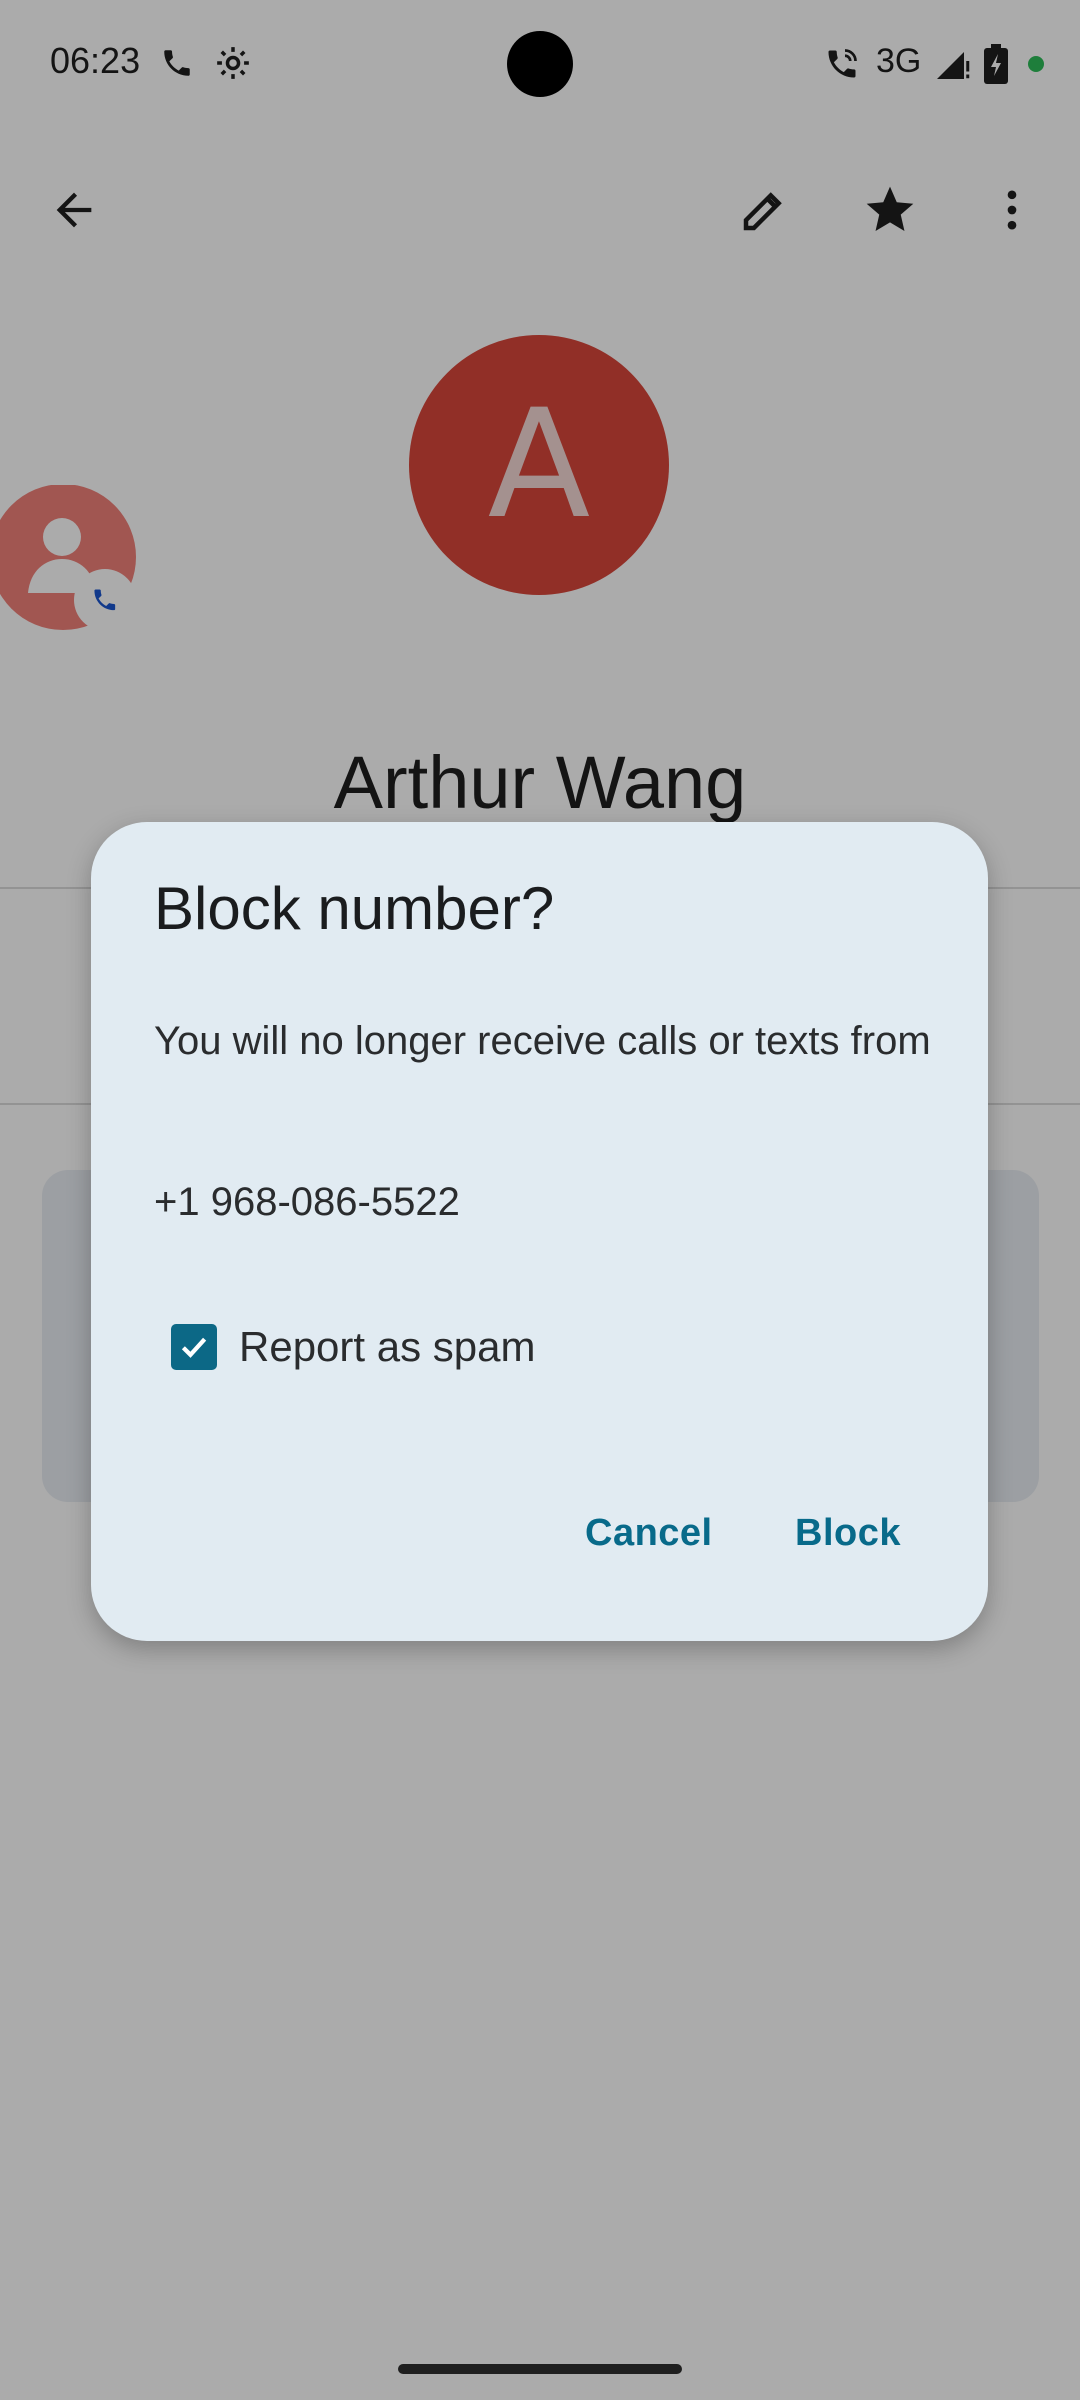 The width and height of the screenshot is (1080, 2400). What do you see at coordinates (540, 2369) in the screenshot?
I see `home-indicator` at bounding box center [540, 2369].